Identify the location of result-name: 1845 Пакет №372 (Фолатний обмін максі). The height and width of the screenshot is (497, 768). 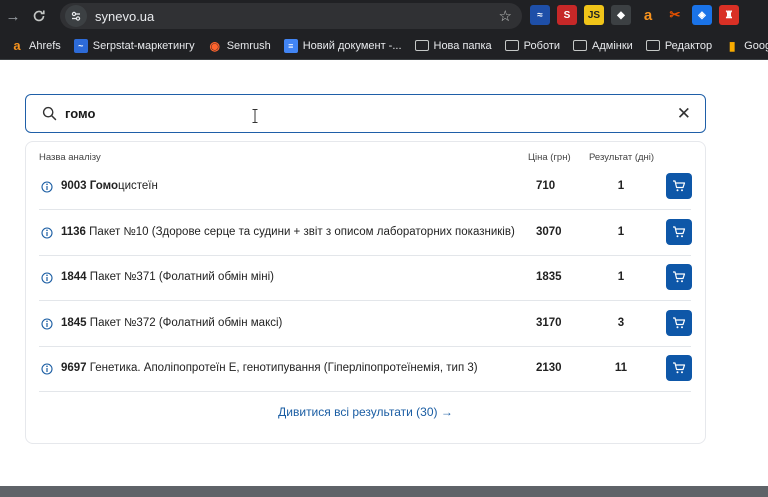
(171, 323).